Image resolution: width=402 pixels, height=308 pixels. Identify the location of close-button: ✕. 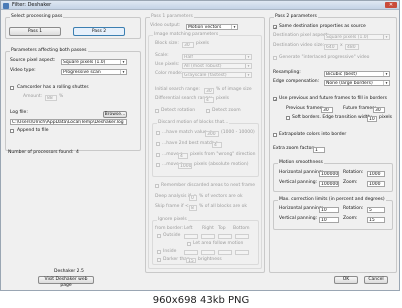
(391, 5).